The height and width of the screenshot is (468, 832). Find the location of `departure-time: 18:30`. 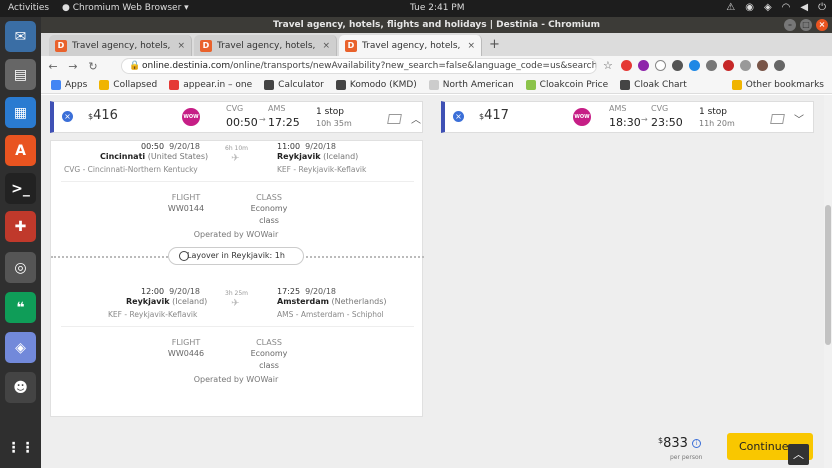

departure-time: 18:30 is located at coordinates (625, 122).